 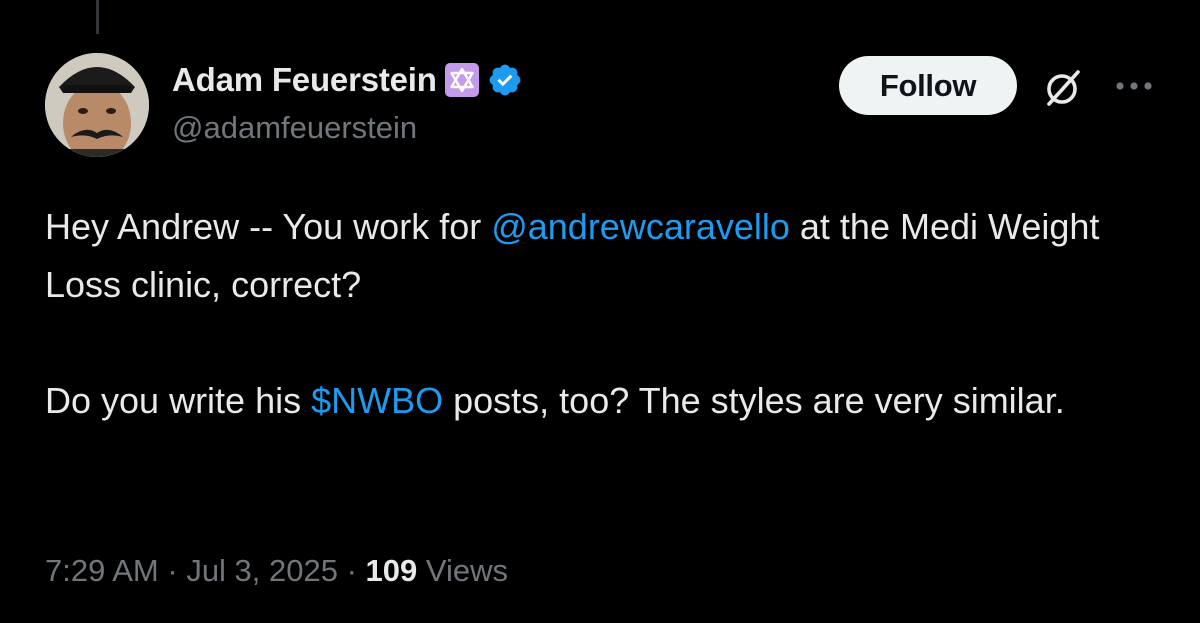 What do you see at coordinates (97, 105) in the screenshot?
I see `avatar` at bounding box center [97, 105].